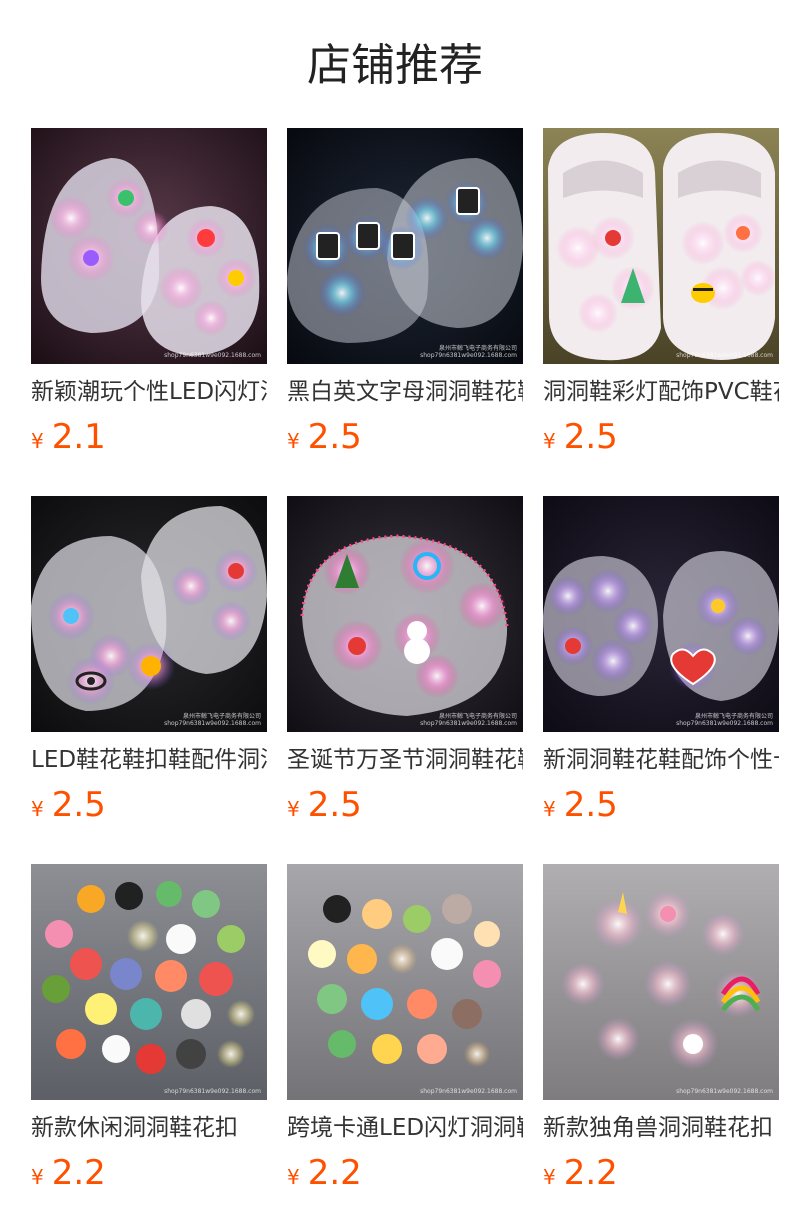 The width and height of the screenshot is (790, 1232). I want to click on product-title: 新款休闲洞洞鞋花扣, so click(149, 1128).